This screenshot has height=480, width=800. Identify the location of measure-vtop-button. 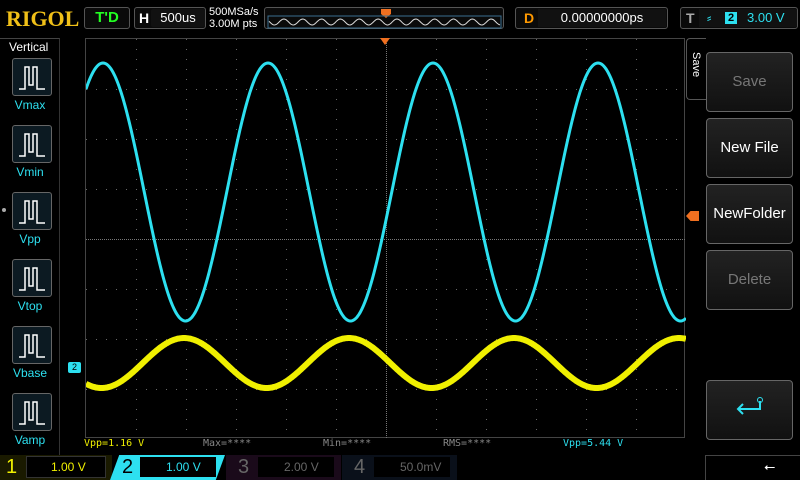
(32, 278).